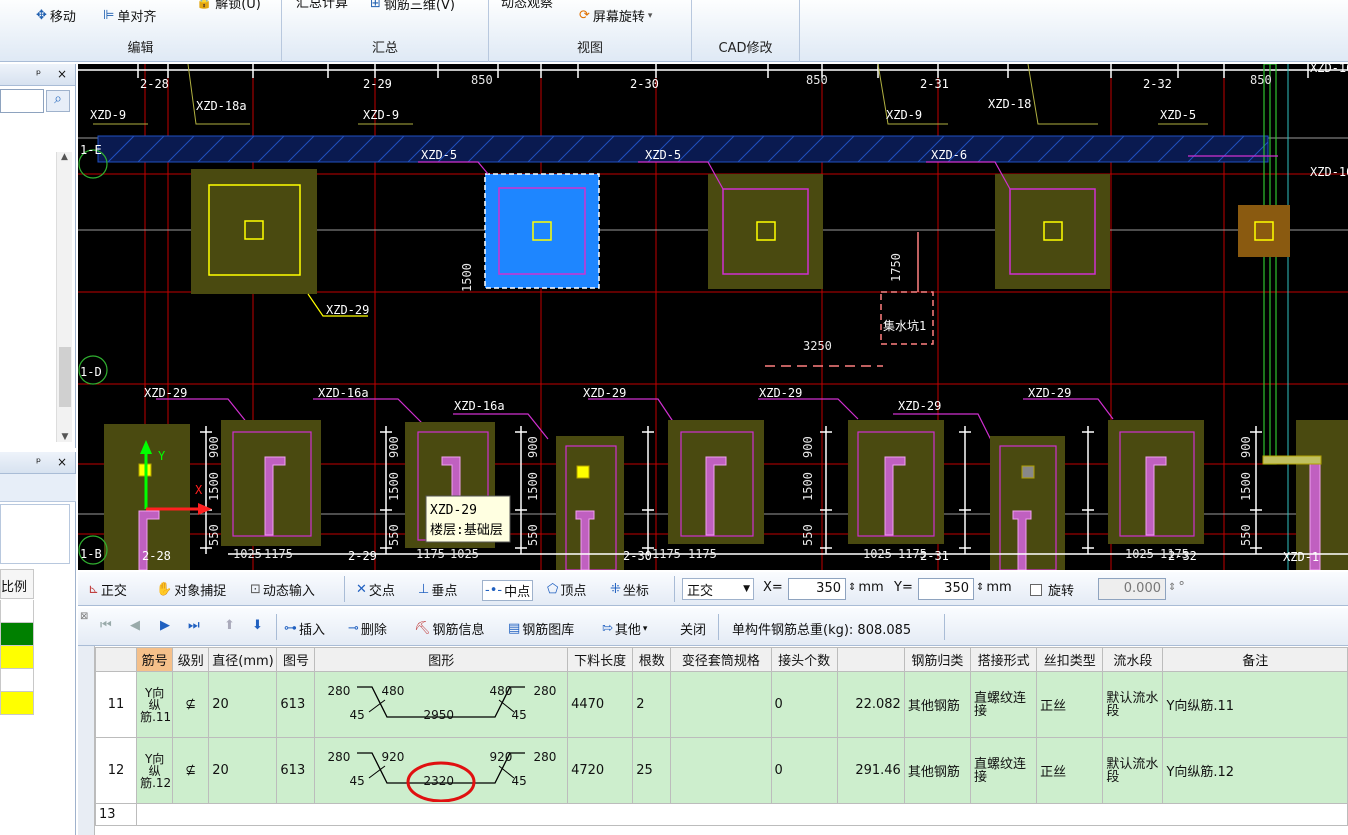  What do you see at coordinates (191, 659) in the screenshot?
I see `col-header: 级别` at bounding box center [191, 659].